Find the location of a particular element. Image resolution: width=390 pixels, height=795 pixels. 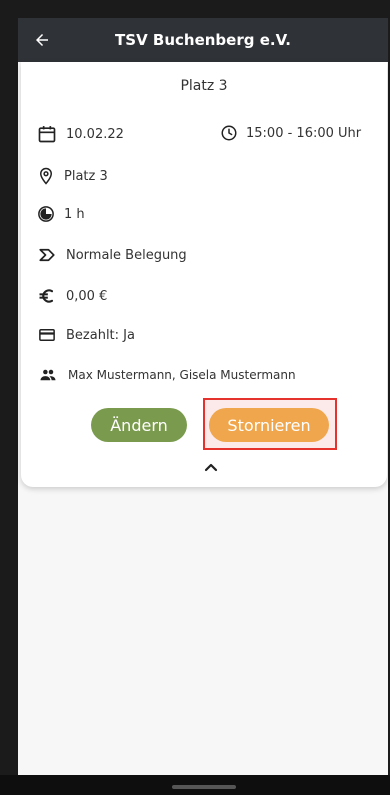

app-title: TSV Buchenberg e.V. is located at coordinates (203, 40).